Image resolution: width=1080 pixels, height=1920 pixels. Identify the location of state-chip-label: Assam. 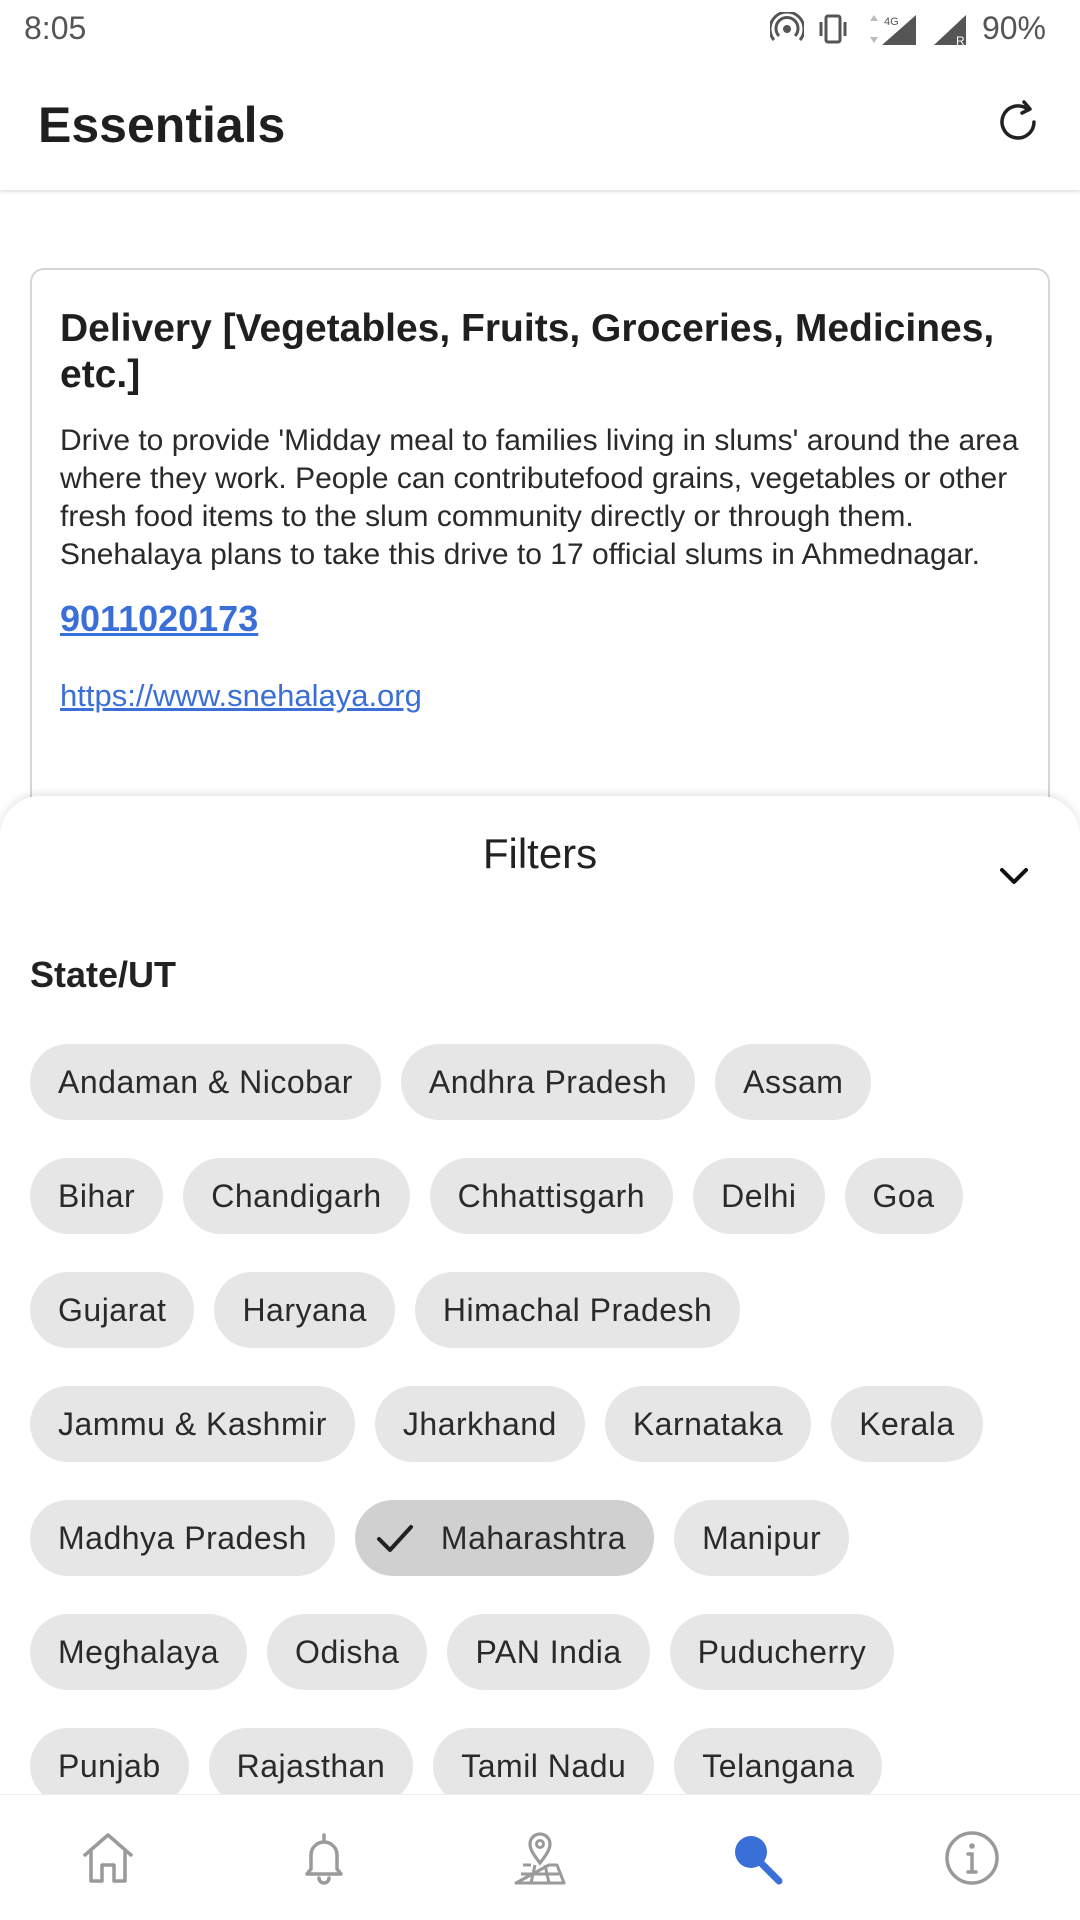
(793, 1081).